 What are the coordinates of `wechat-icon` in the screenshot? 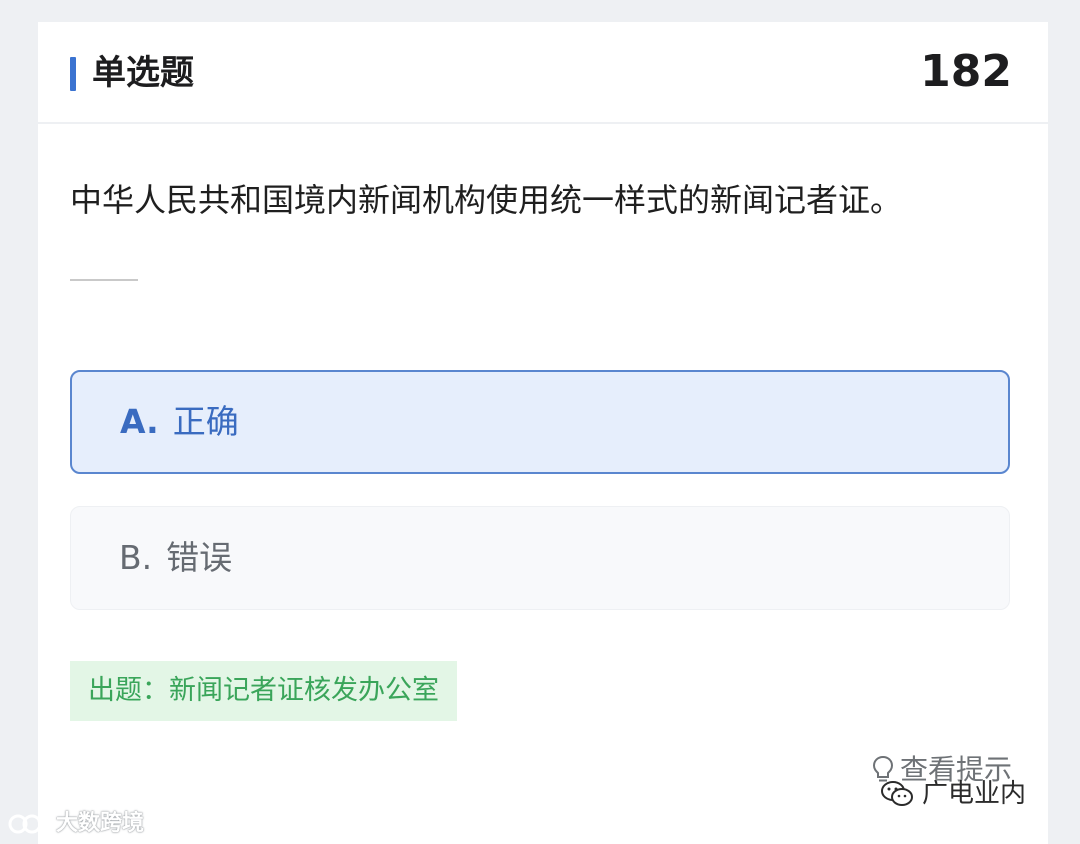 It's located at (897, 793).